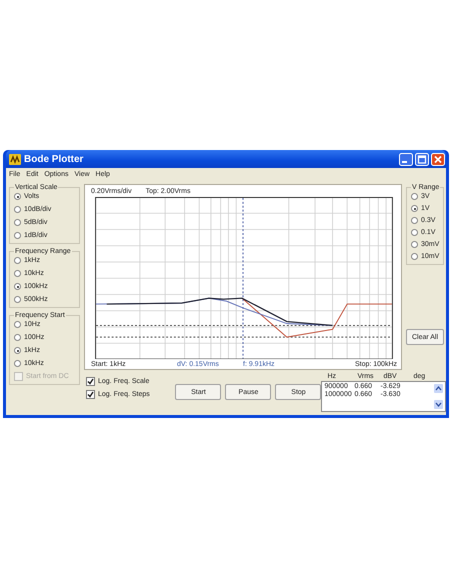  Describe the element at coordinates (243, 278) in the screenshot. I see `cursor-line` at that location.